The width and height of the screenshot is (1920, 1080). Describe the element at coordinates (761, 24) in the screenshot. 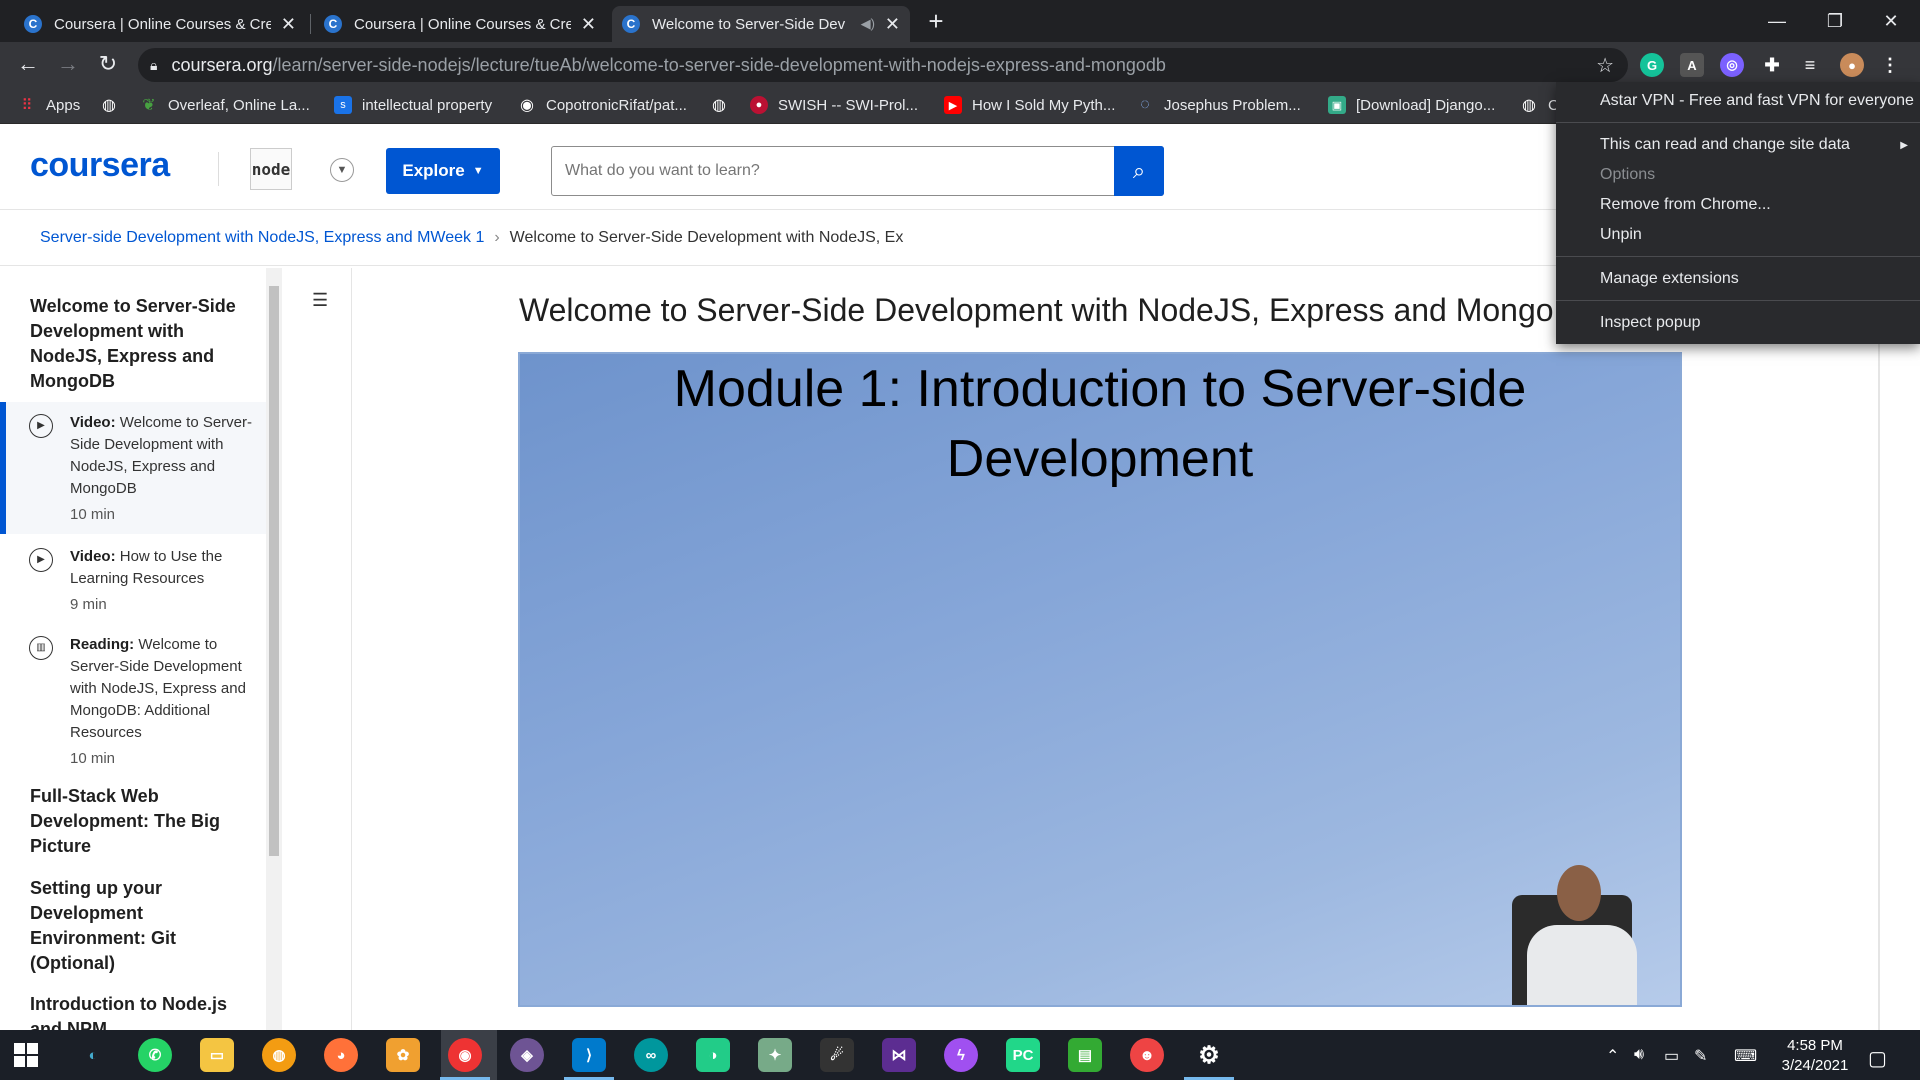

I see `browser-tab-3-active: C Welcome to Server-Side Dev ◀) ✕` at that location.